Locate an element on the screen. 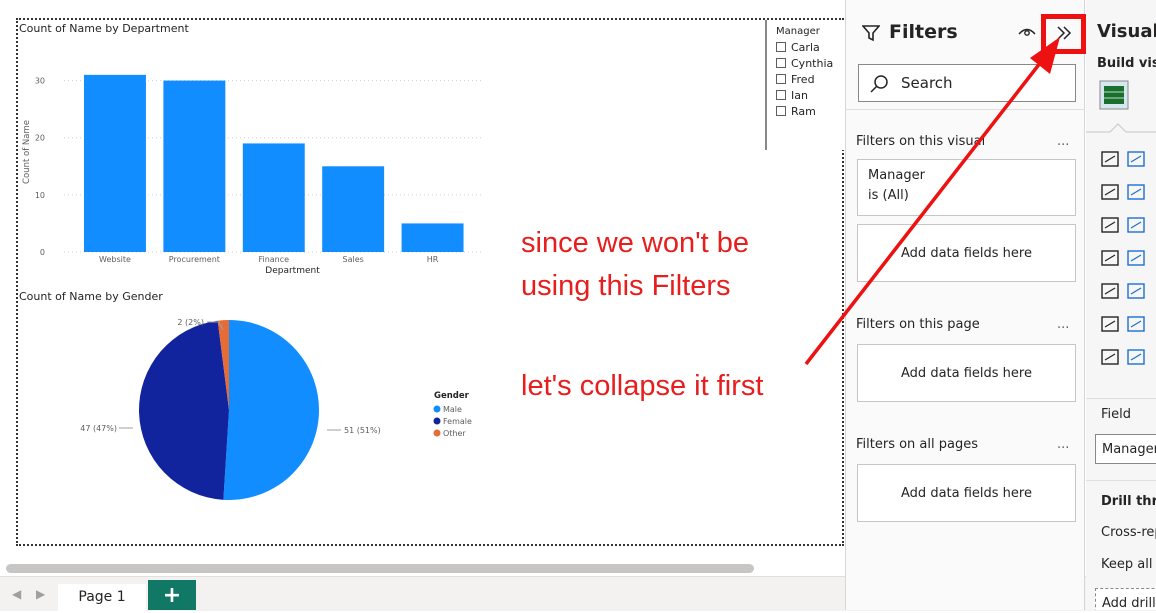  slicer-item-ram: Ram is located at coordinates (804, 111).